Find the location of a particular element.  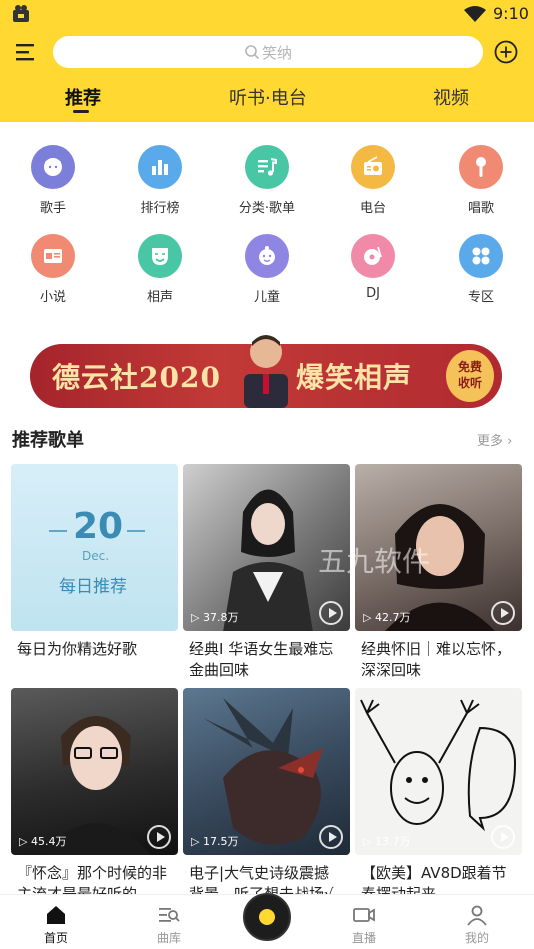

nav-home: 首页 is located at coordinates (56, 924).